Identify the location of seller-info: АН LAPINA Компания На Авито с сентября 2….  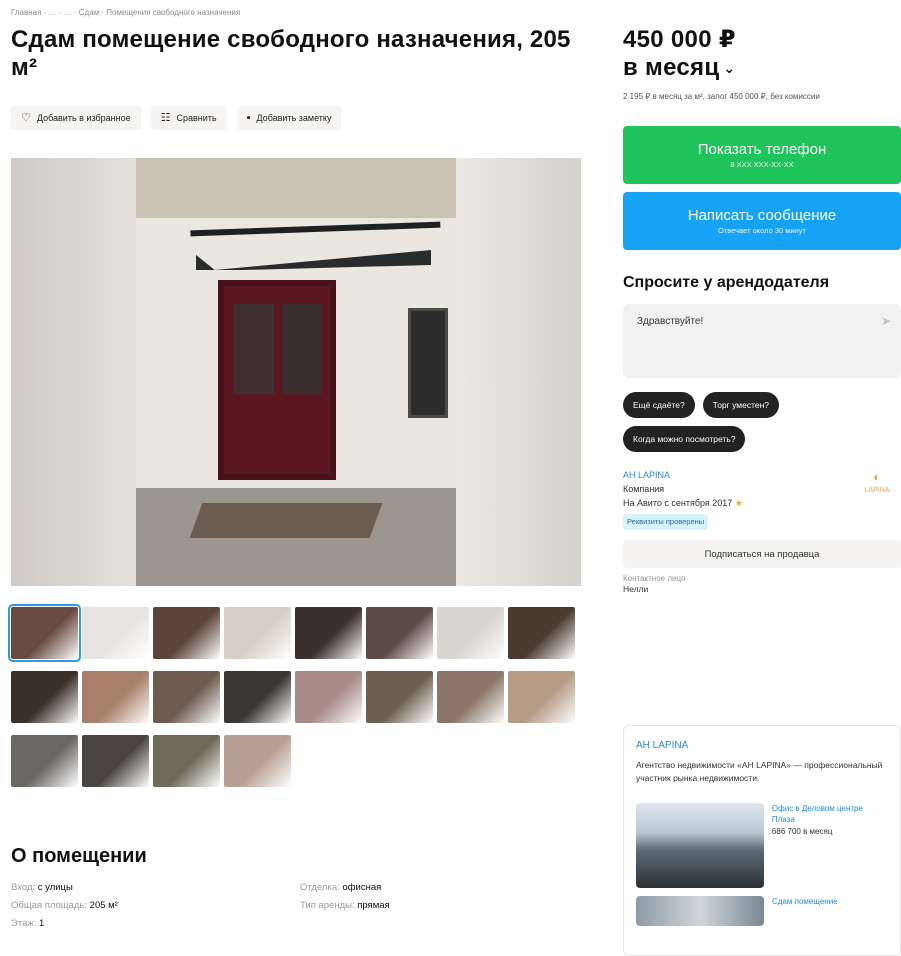
(762, 499).